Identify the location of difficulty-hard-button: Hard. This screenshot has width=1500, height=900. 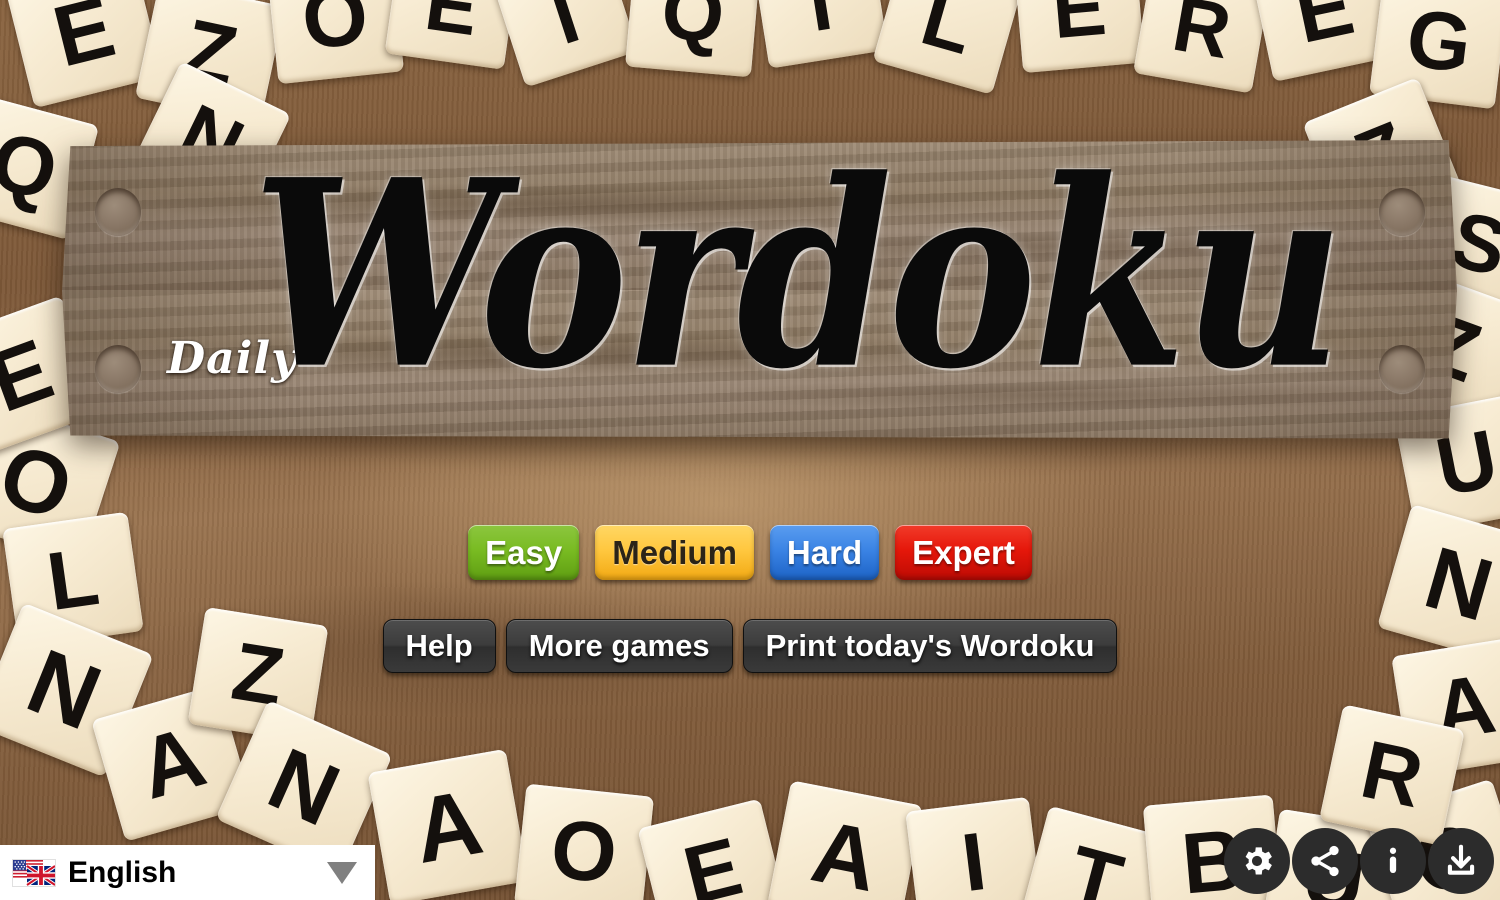
(824, 552).